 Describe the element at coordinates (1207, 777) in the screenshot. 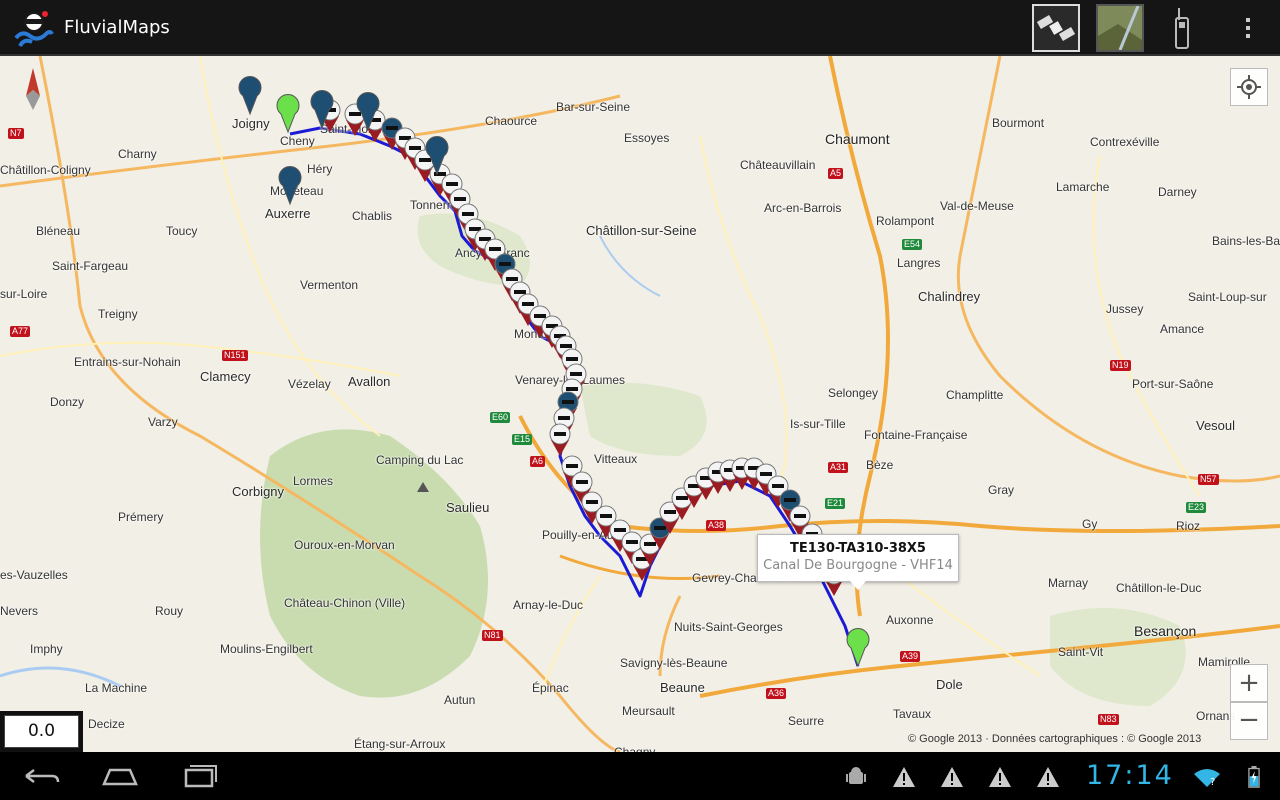

I see `wifi-icon: ?` at that location.